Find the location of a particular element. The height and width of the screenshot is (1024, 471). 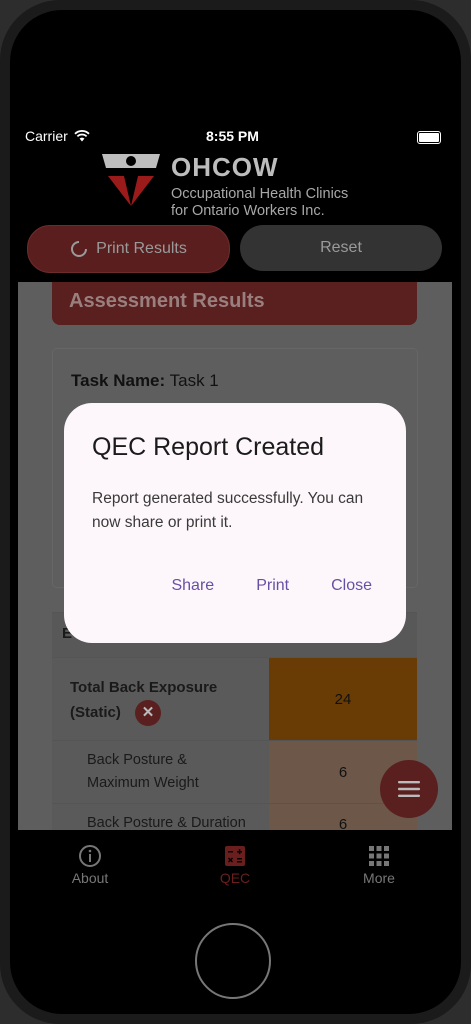

row-label: Back Posture & Maximum Weight is located at coordinates (160, 772).